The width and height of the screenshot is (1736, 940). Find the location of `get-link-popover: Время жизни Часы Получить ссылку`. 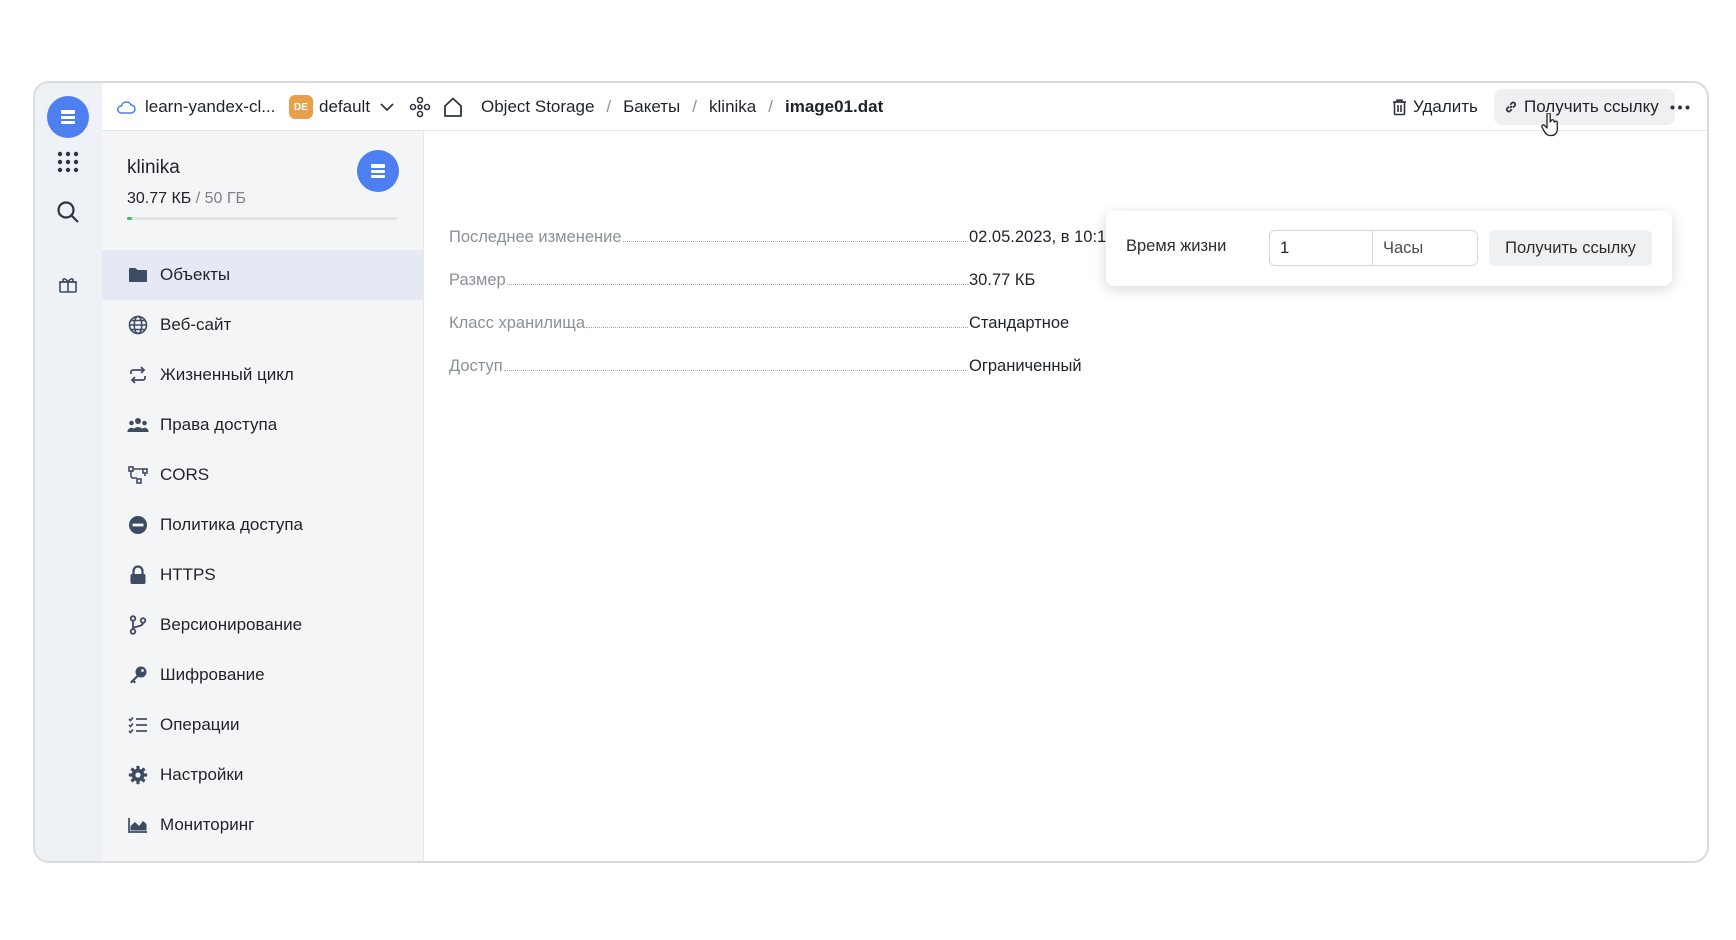

get-link-popover: Время жизни Часы Получить ссылку is located at coordinates (1389, 248).